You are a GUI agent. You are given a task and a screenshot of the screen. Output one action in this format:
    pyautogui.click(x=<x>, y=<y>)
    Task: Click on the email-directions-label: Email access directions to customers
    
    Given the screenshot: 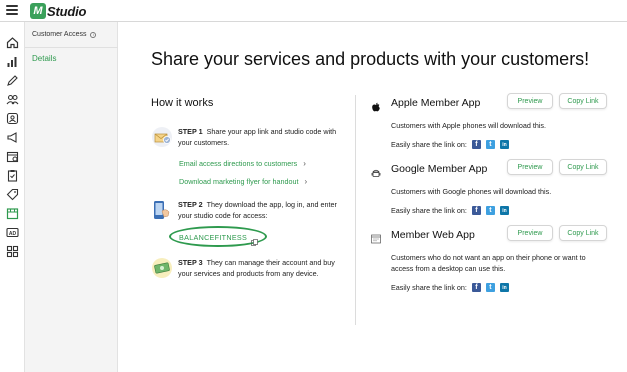 What is the action you would take?
    pyautogui.click(x=238, y=163)
    